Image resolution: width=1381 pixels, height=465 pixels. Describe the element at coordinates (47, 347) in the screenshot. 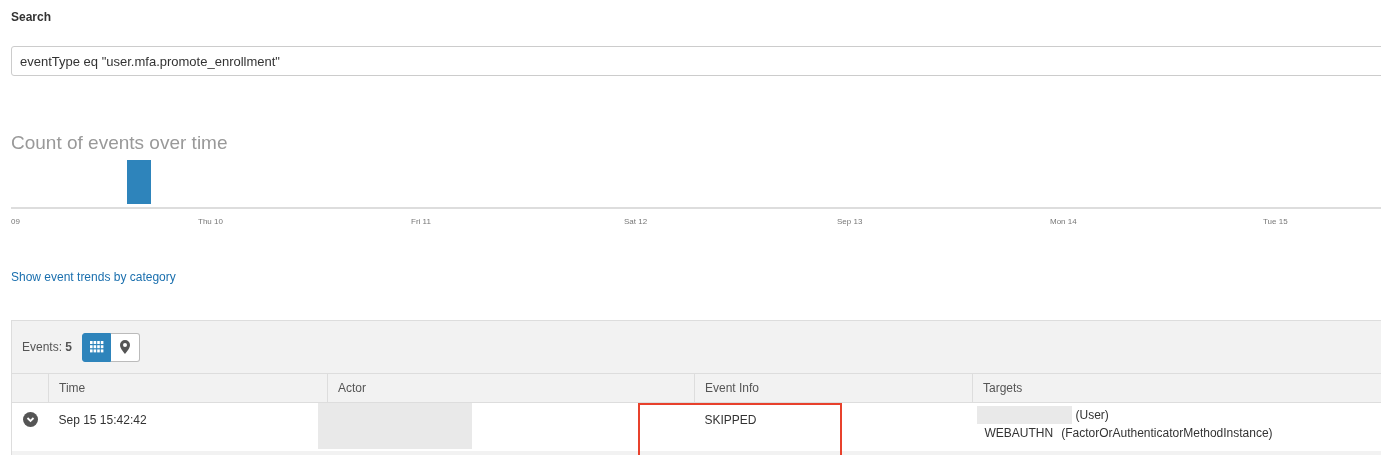

I see `events-count: Events: 5` at that location.